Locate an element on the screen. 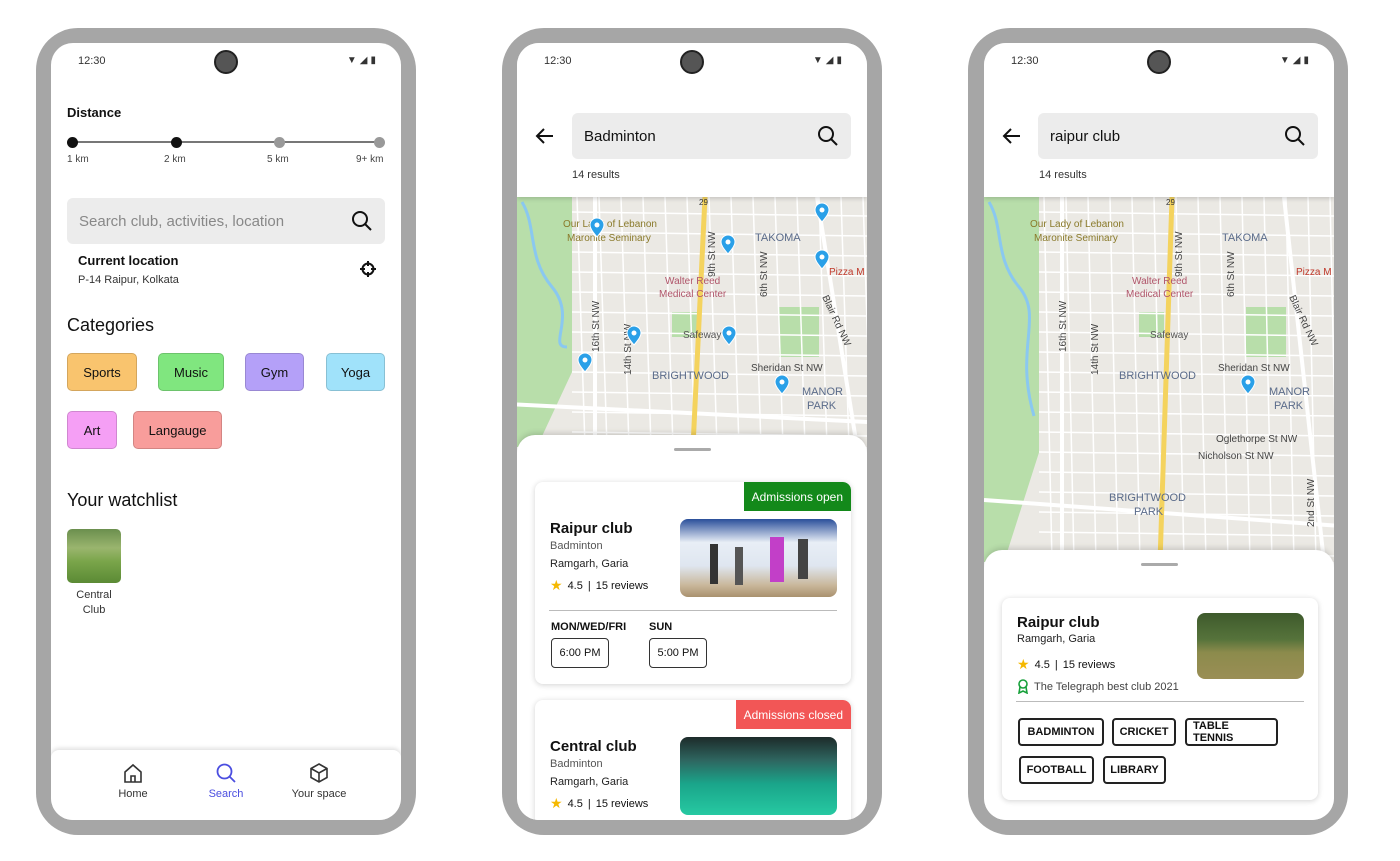 This screenshot has width=1400, height=861. status-badge: Admissions open is located at coordinates (797, 496).